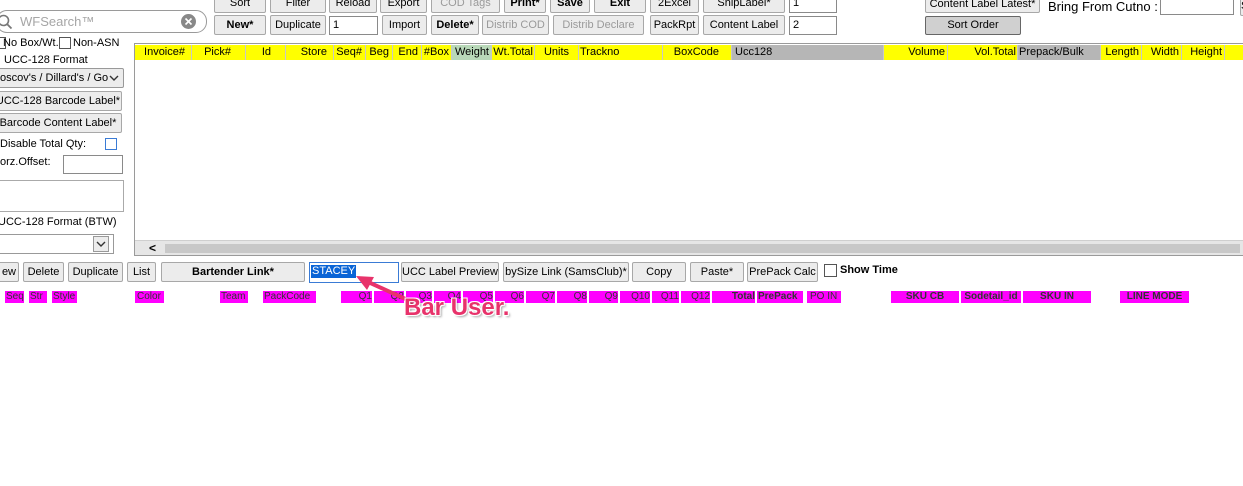 The image size is (1243, 486). Describe the element at coordinates (149, 297) in the screenshot. I see `lcol-color: Color` at that location.